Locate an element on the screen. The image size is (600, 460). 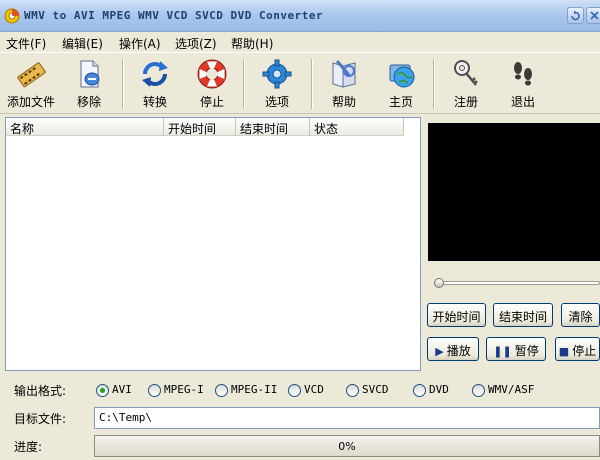
homepage-button: 主页 is located at coordinates (401, 84).